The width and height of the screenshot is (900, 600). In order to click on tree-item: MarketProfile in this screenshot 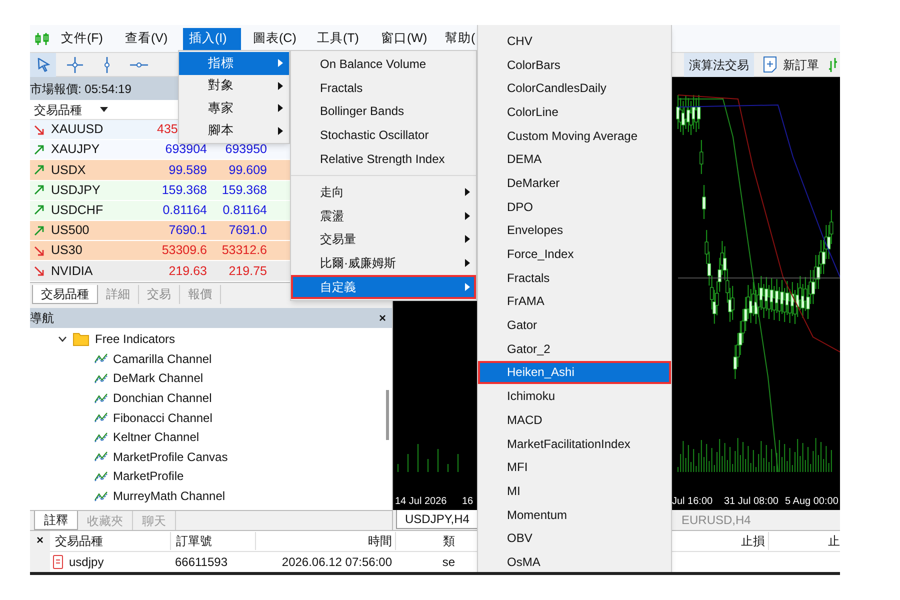, I will do `click(148, 476)`.